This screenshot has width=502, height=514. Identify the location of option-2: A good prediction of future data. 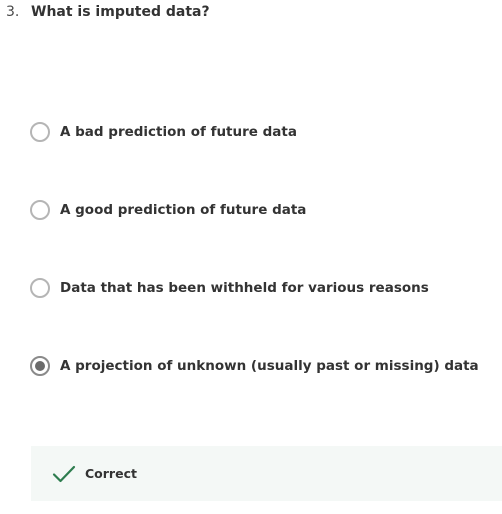
(266, 210).